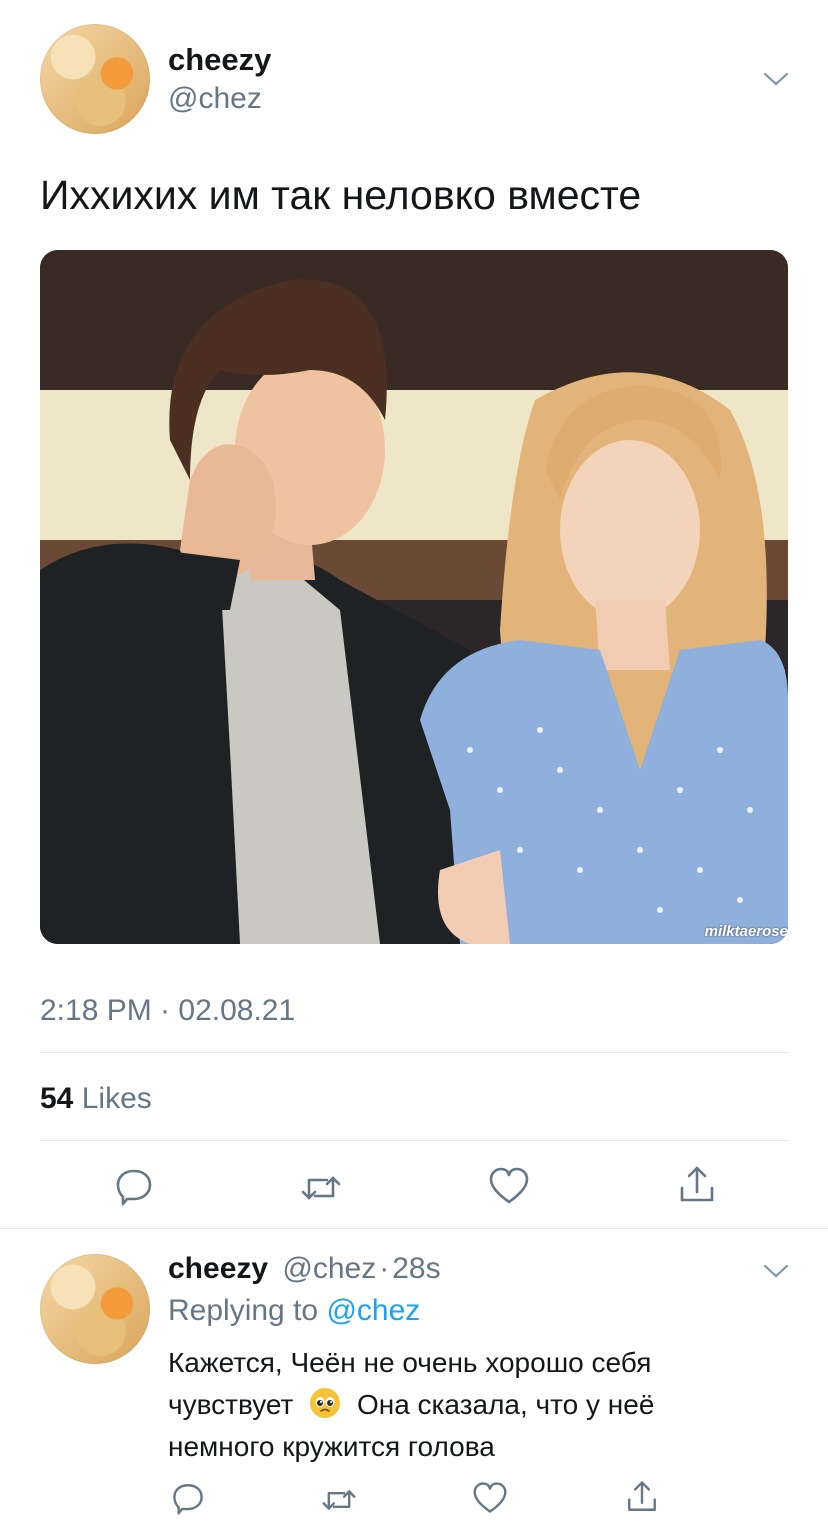 This screenshot has height=1536, width=828. What do you see at coordinates (339, 1500) in the screenshot?
I see `reply-retweet-icon` at bounding box center [339, 1500].